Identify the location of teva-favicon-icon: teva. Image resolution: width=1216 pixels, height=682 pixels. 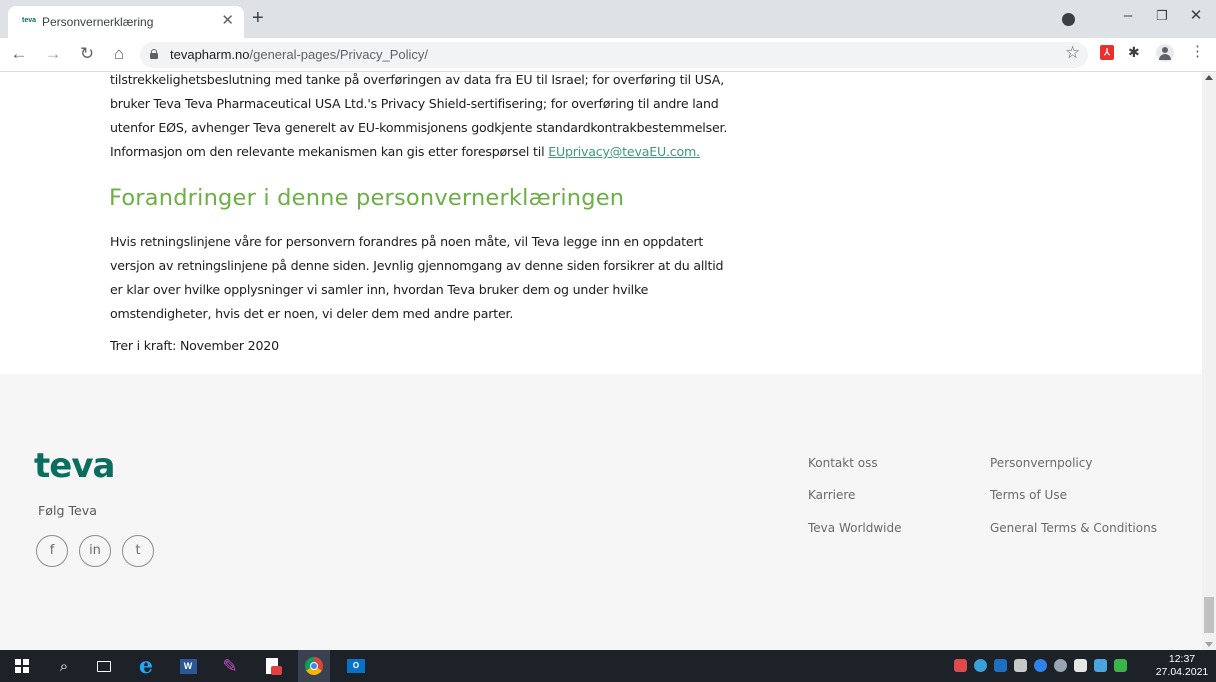
(29, 20).